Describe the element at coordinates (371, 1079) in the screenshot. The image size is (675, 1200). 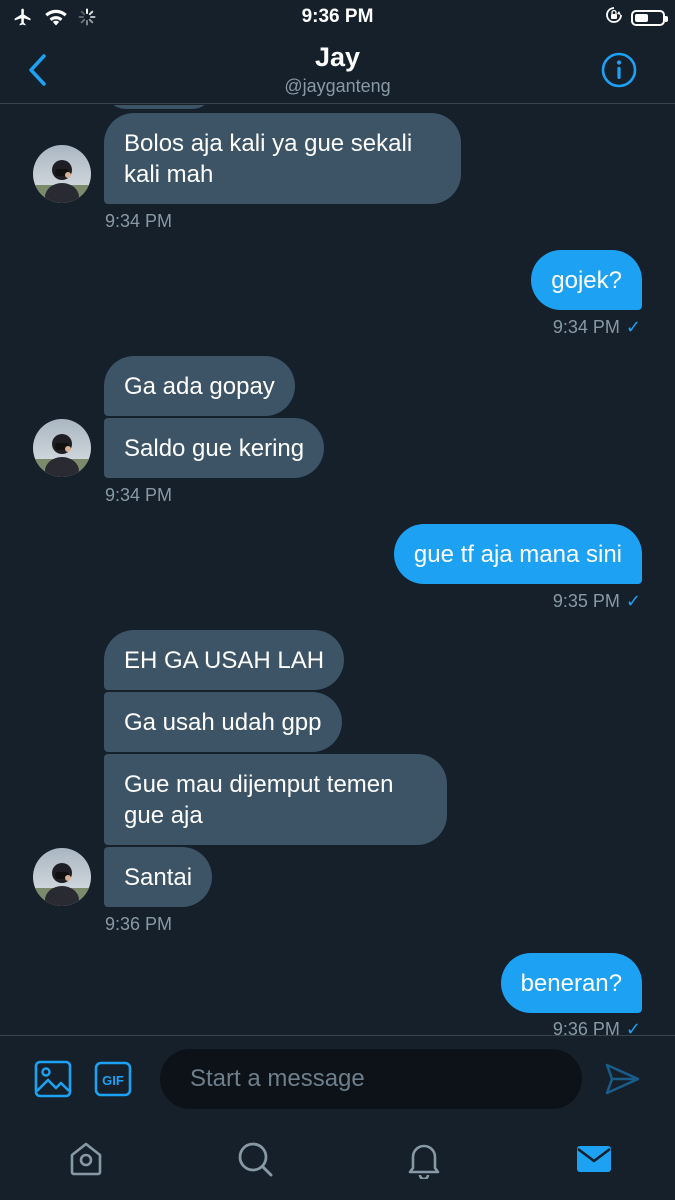
I see `message-input` at that location.